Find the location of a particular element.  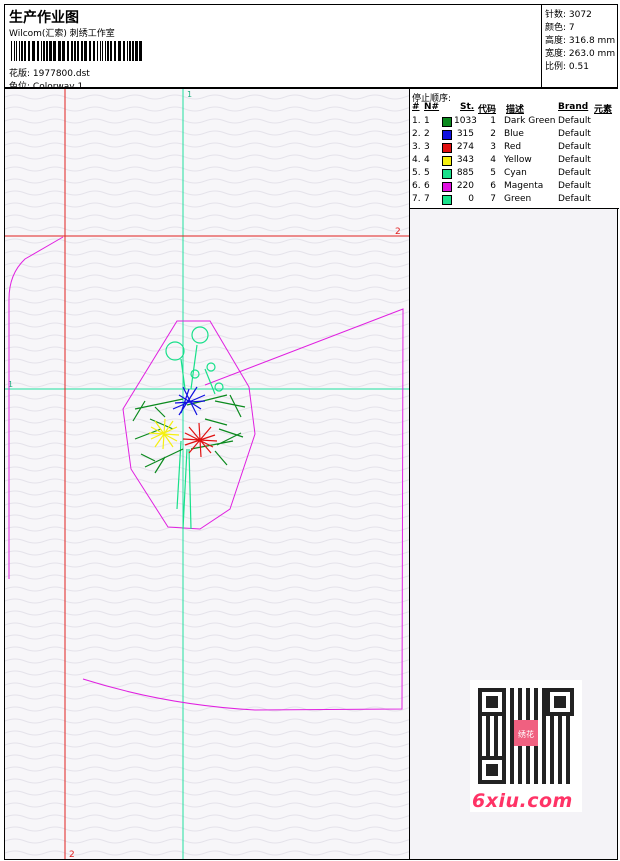

col-elem: 元素 is located at coordinates (603, 110).